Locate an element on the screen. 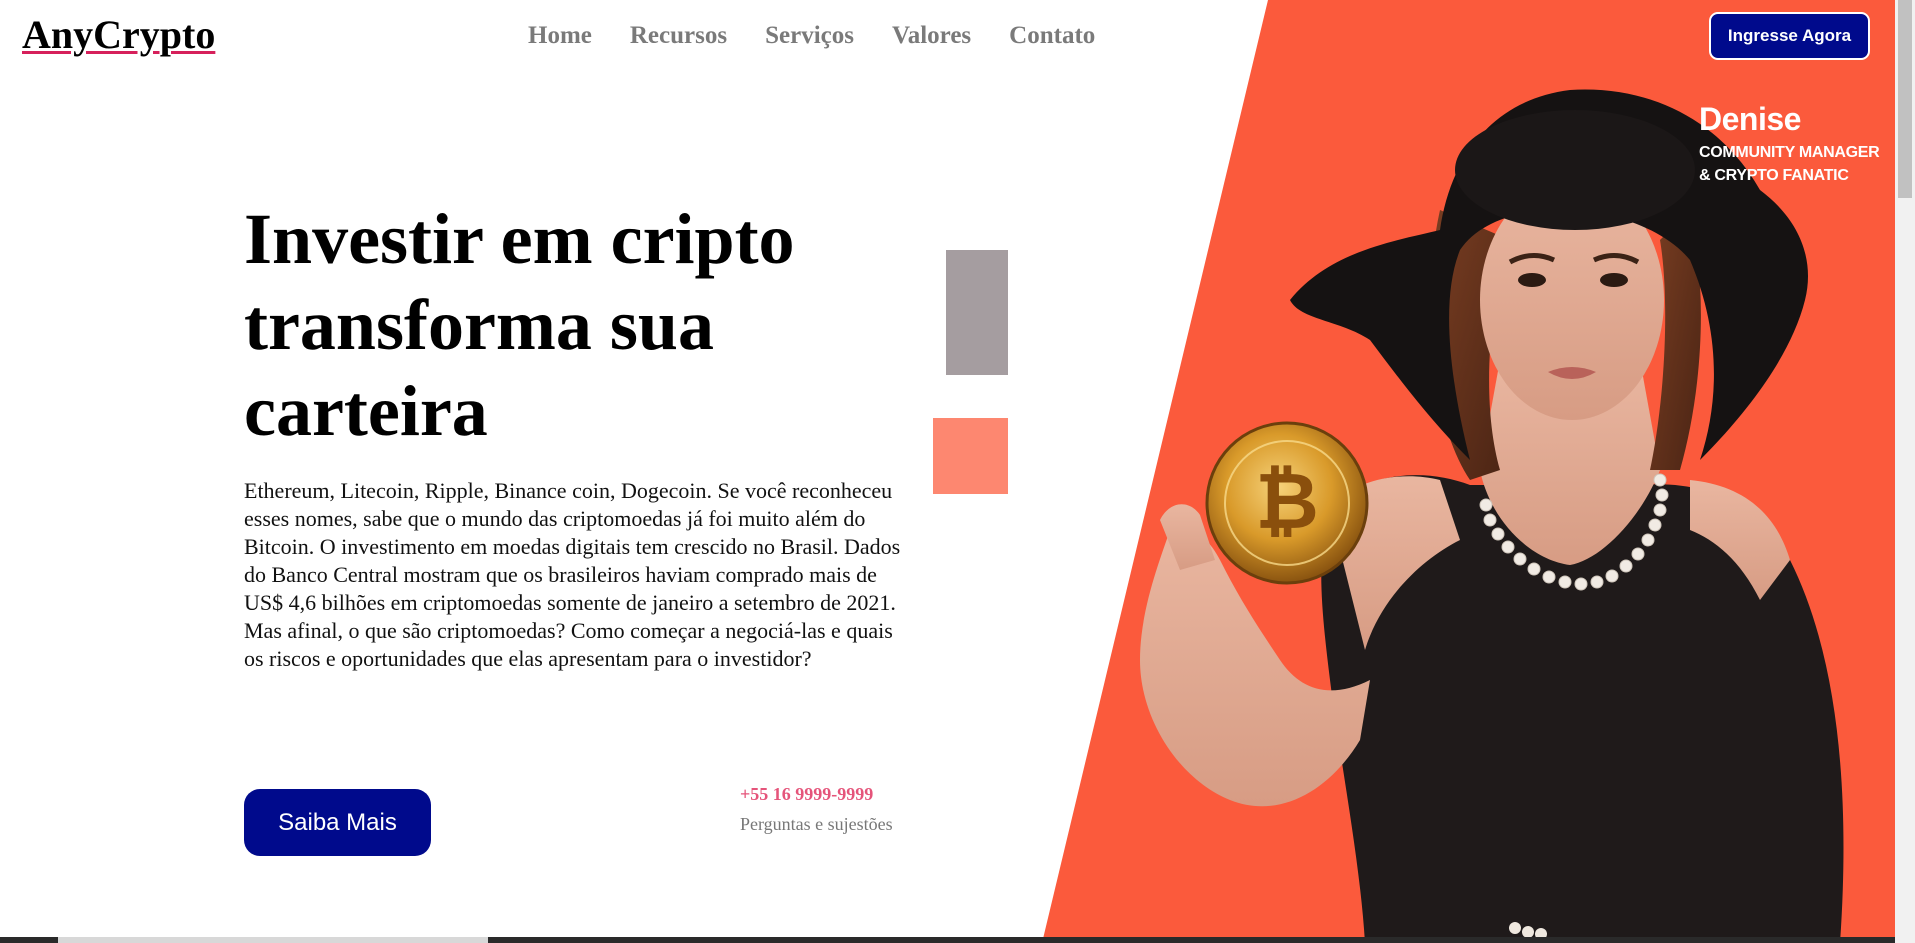  vertical-scrollbar-thumb is located at coordinates (1905, 99).